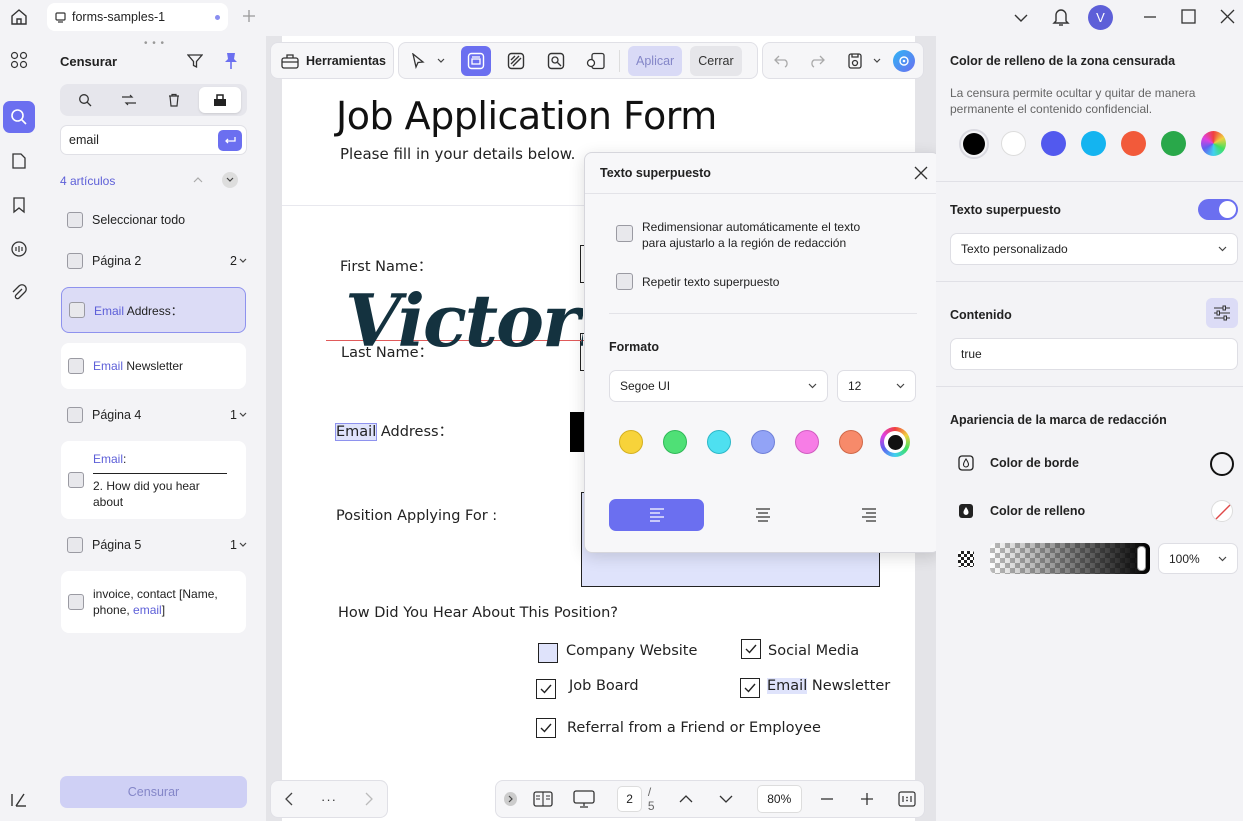 This screenshot has height=821, width=1243. I want to click on page-layout-icon, so click(543, 799).